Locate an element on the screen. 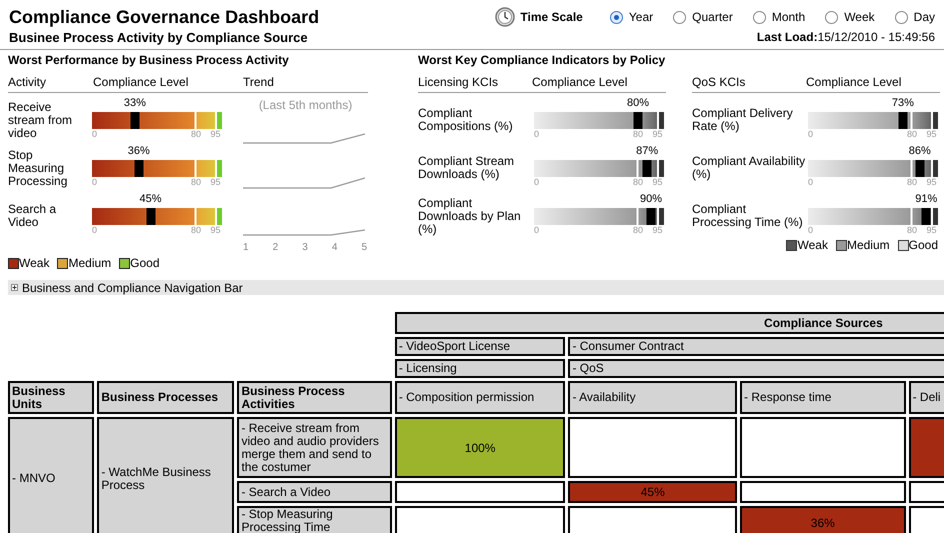  activity-label: Stop Measuring Processing is located at coordinates (38, 167).